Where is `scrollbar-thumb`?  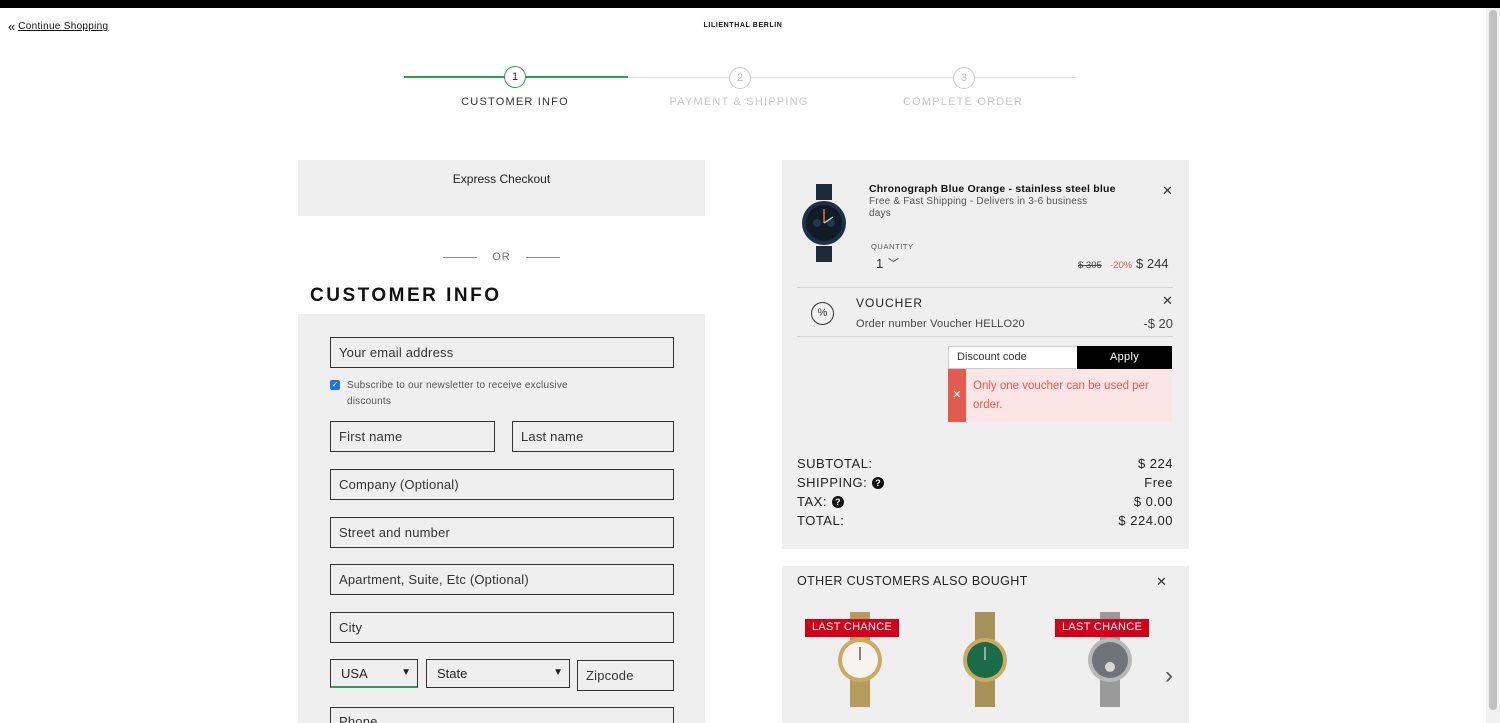
scrollbar-thumb is located at coordinates (1493, 360).